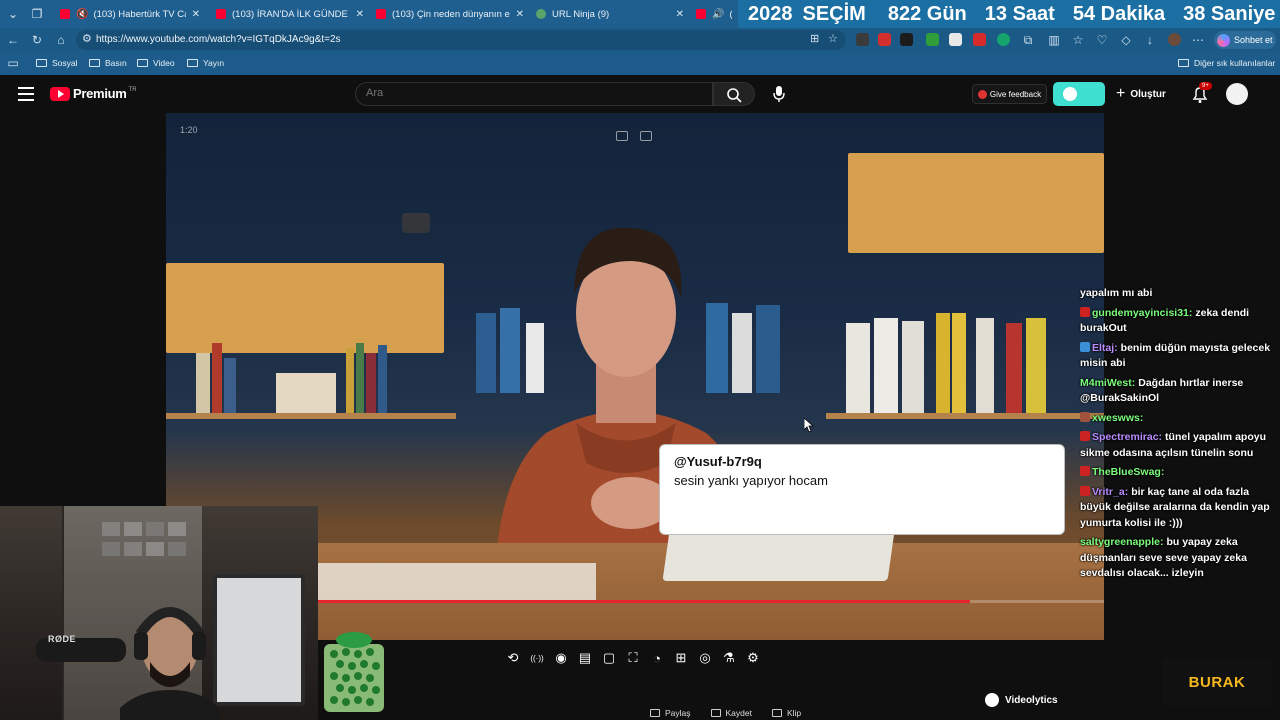 This screenshot has width=1280, height=720. What do you see at coordinates (833, 38) in the screenshot?
I see `star-icon: ☆` at bounding box center [833, 38].